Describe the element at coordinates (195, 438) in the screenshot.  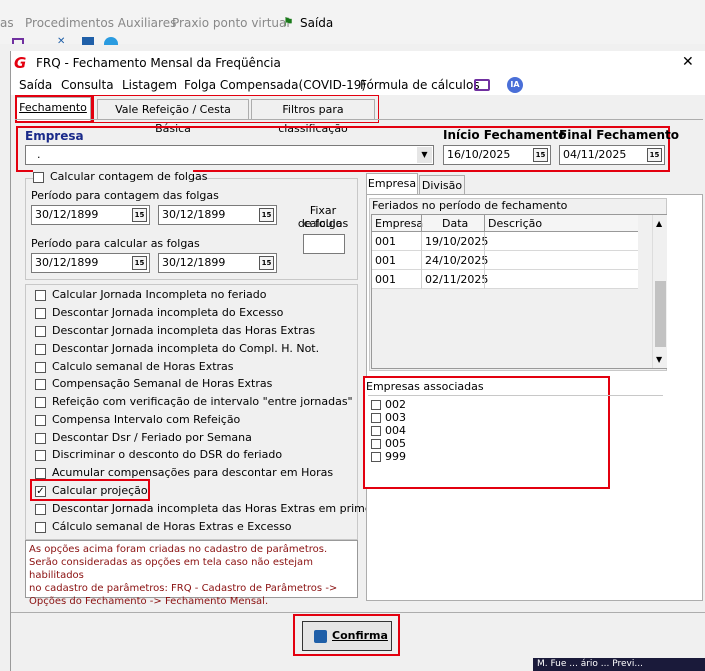
I see `option-checkbox: Descontar Dsr / Feriado por Semana` at that location.